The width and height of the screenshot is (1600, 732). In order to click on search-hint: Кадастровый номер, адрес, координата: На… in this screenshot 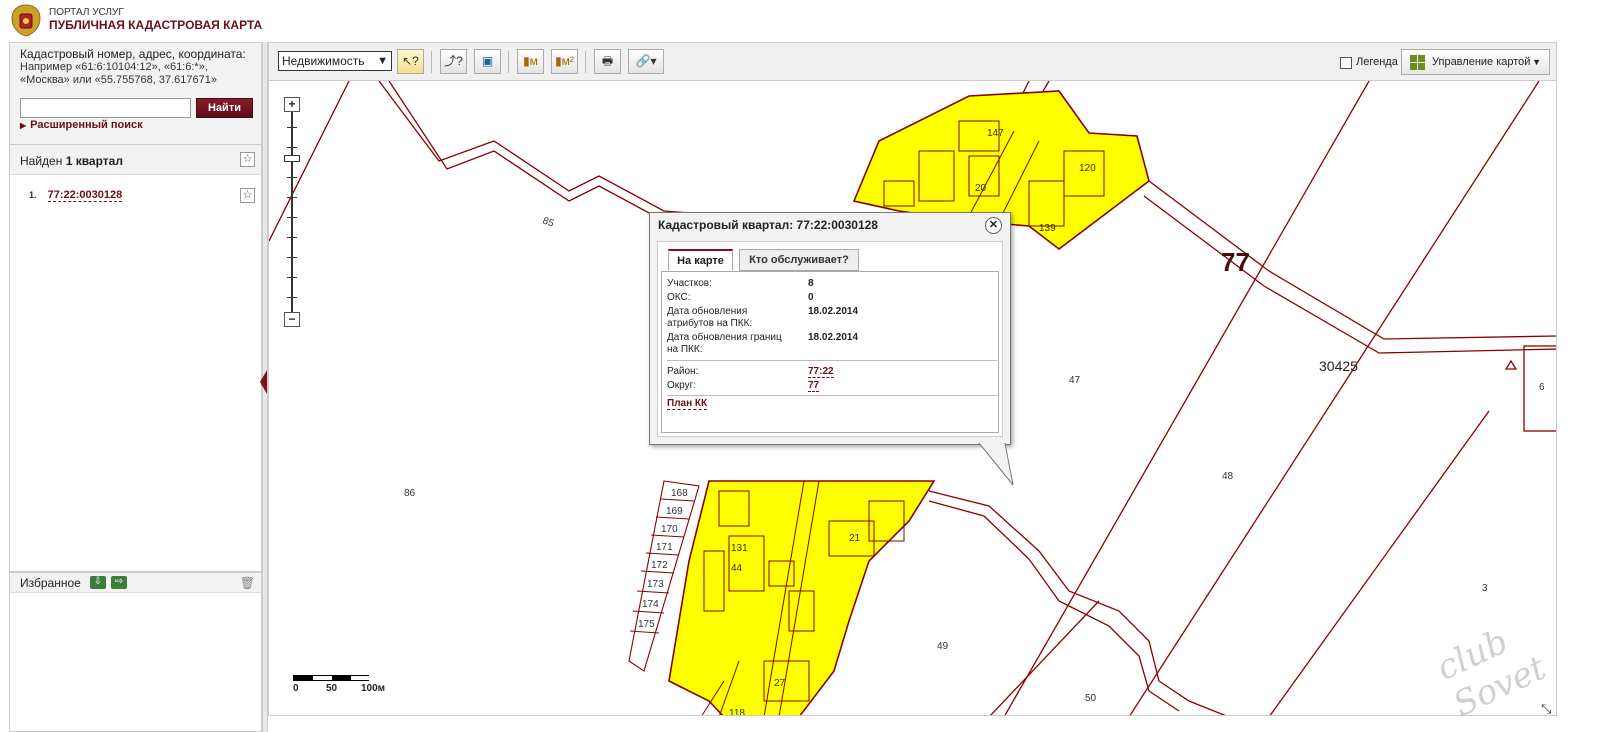, I will do `click(137, 67)`.